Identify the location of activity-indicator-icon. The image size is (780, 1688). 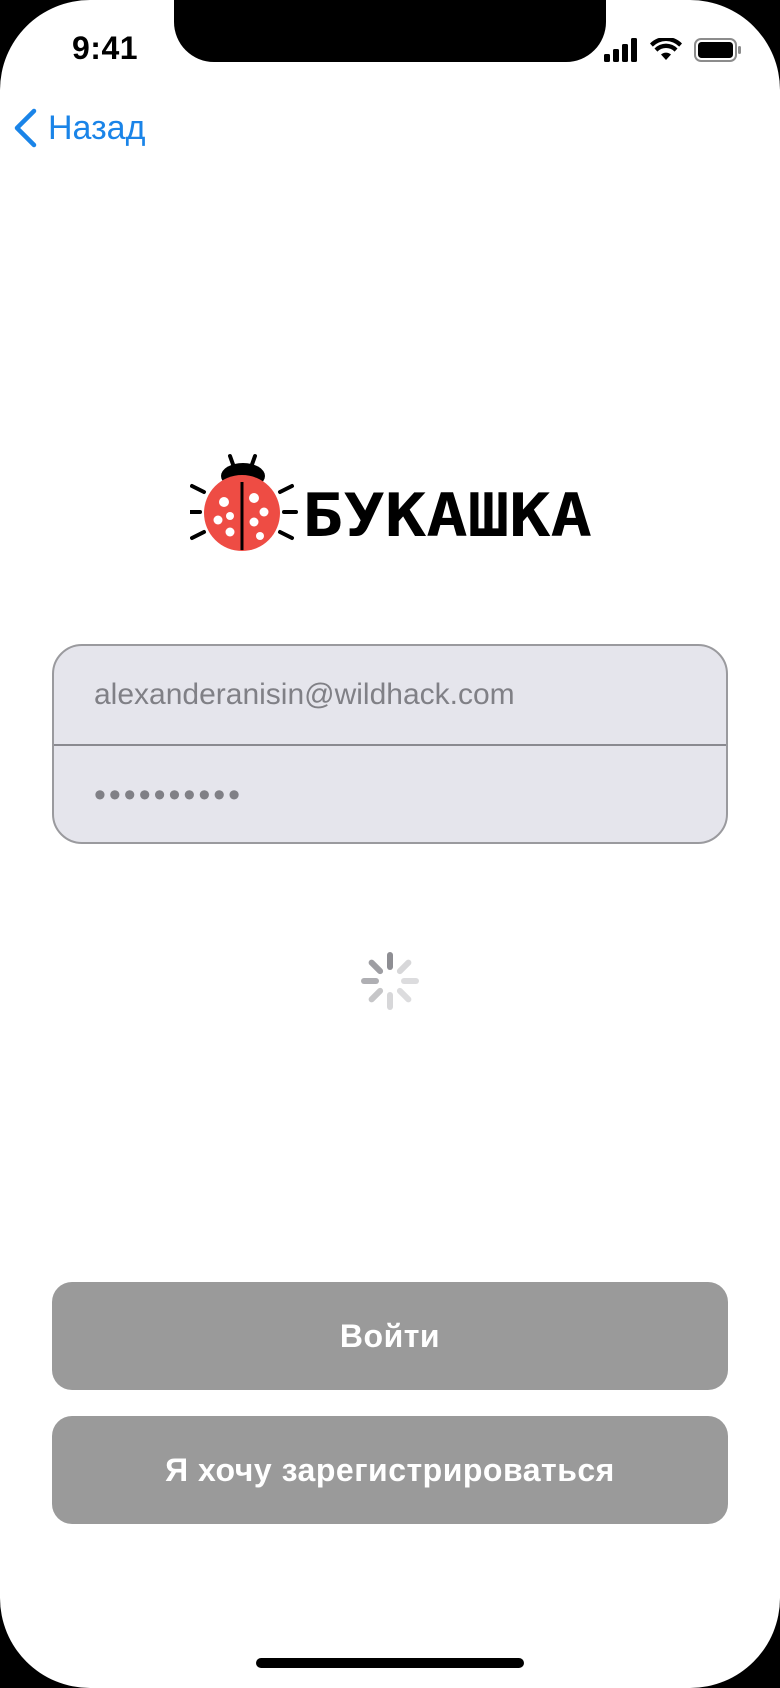
(390, 981).